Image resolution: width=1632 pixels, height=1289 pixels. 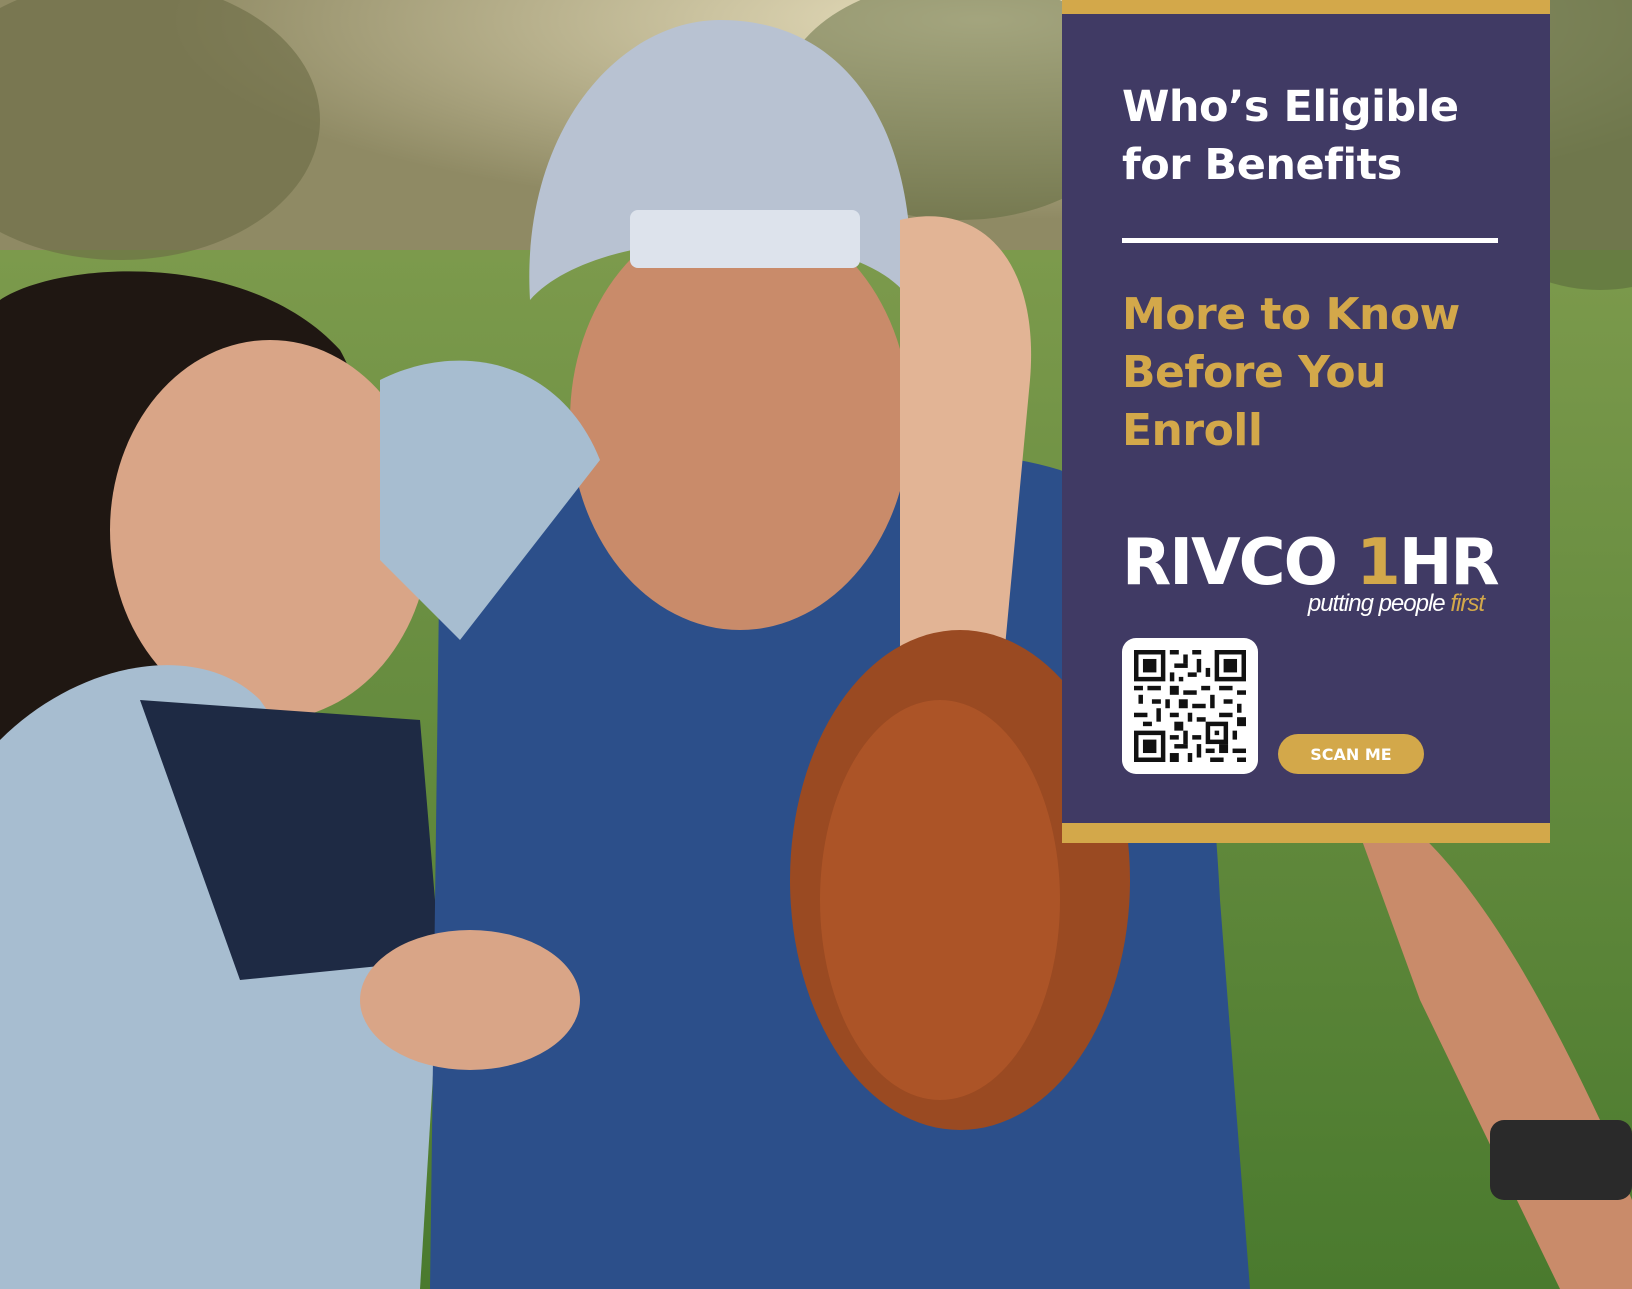 I want to click on logo-tagline: putting people first, so click(x=1396, y=604).